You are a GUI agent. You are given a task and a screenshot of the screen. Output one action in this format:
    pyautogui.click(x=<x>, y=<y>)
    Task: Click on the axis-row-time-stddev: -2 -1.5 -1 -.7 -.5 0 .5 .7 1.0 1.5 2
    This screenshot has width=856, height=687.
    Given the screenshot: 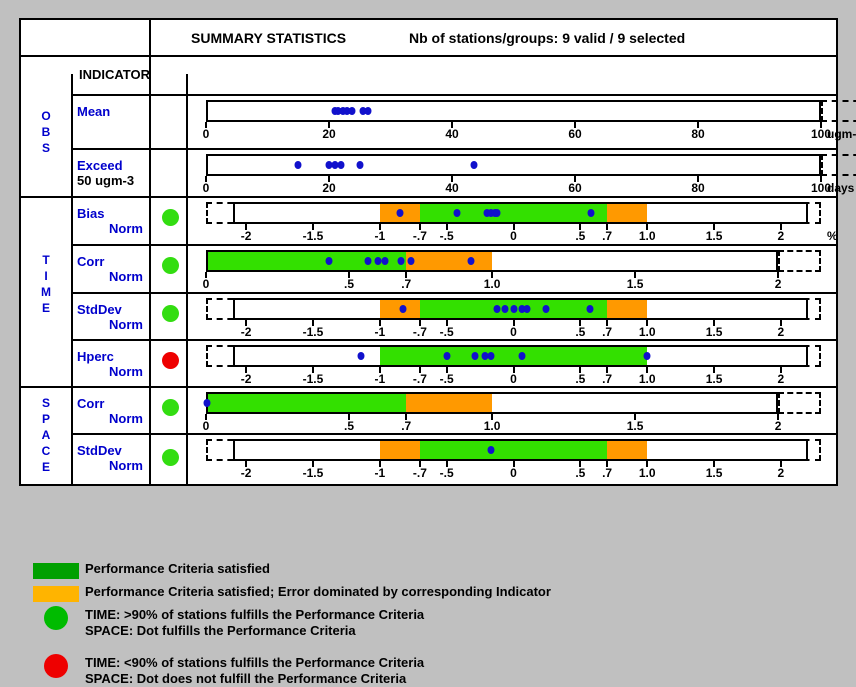 What is the action you would take?
    pyautogui.click(x=428, y=318)
    